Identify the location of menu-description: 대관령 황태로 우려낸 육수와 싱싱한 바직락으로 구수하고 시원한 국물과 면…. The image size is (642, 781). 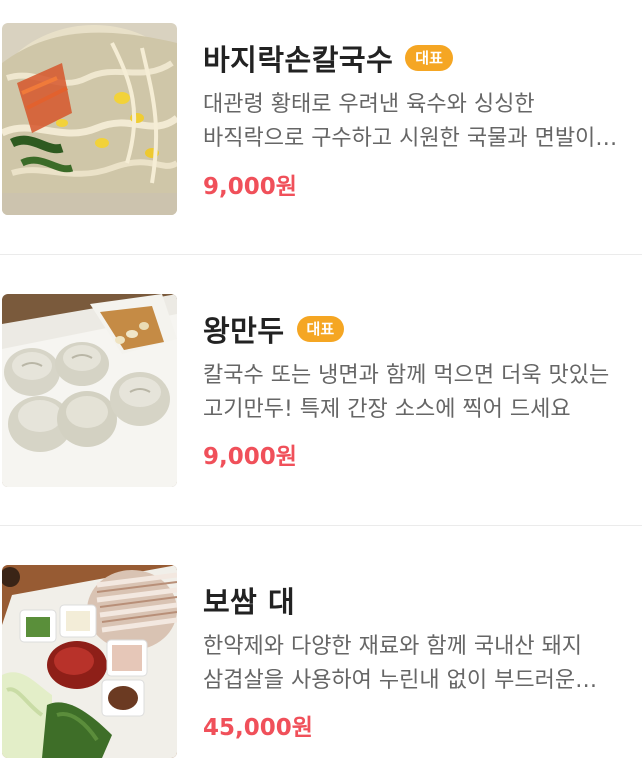
(399, 121).